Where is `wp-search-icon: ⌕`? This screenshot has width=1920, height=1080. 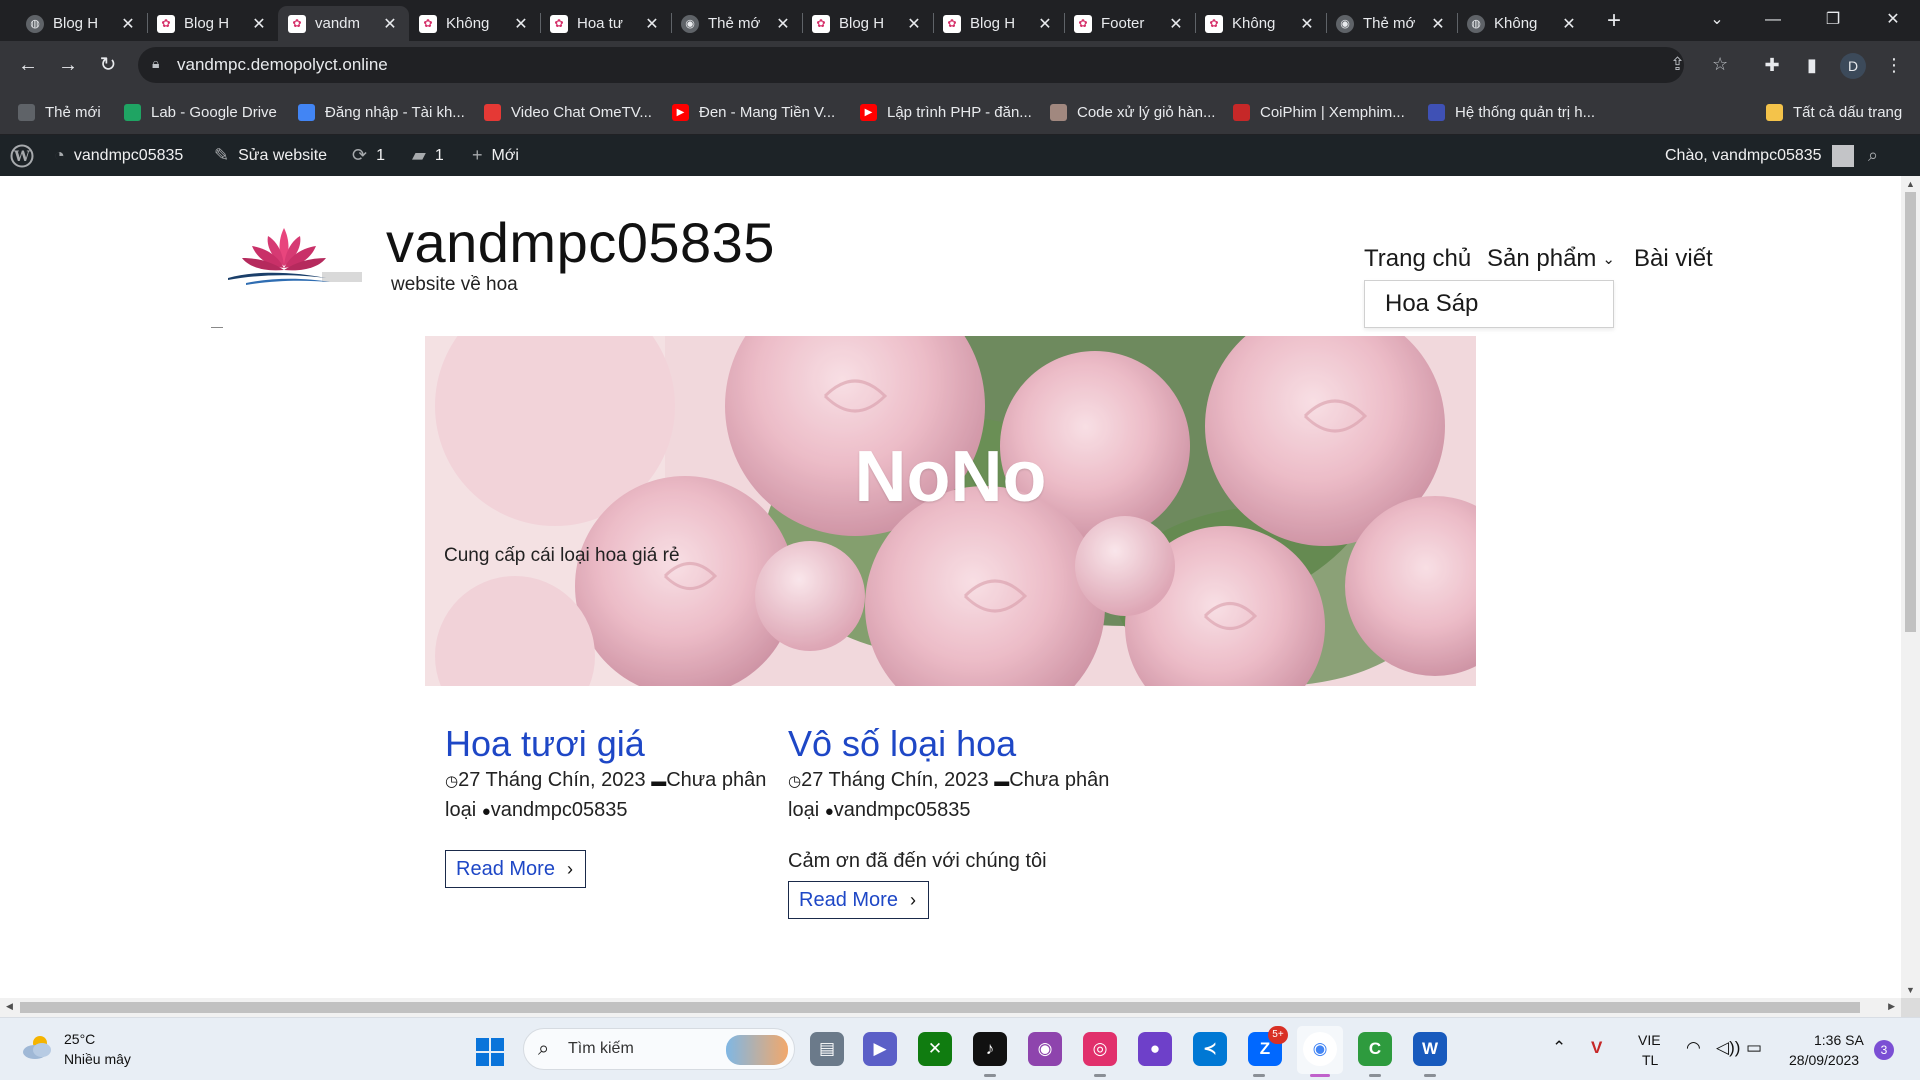
wp-search-icon: ⌕ is located at coordinates (1873, 155).